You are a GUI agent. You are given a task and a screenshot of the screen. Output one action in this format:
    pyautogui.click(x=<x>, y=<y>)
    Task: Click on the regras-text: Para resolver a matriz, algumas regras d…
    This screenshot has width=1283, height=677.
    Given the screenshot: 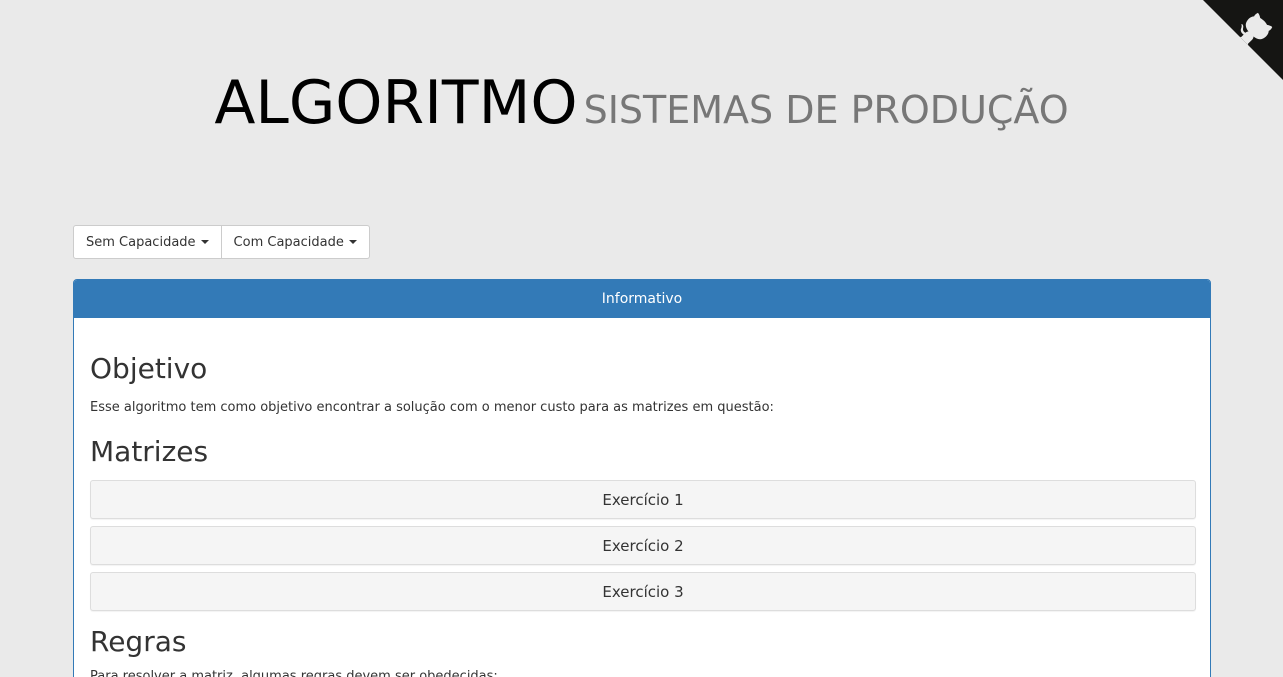 What is the action you would take?
    pyautogui.click(x=294, y=673)
    